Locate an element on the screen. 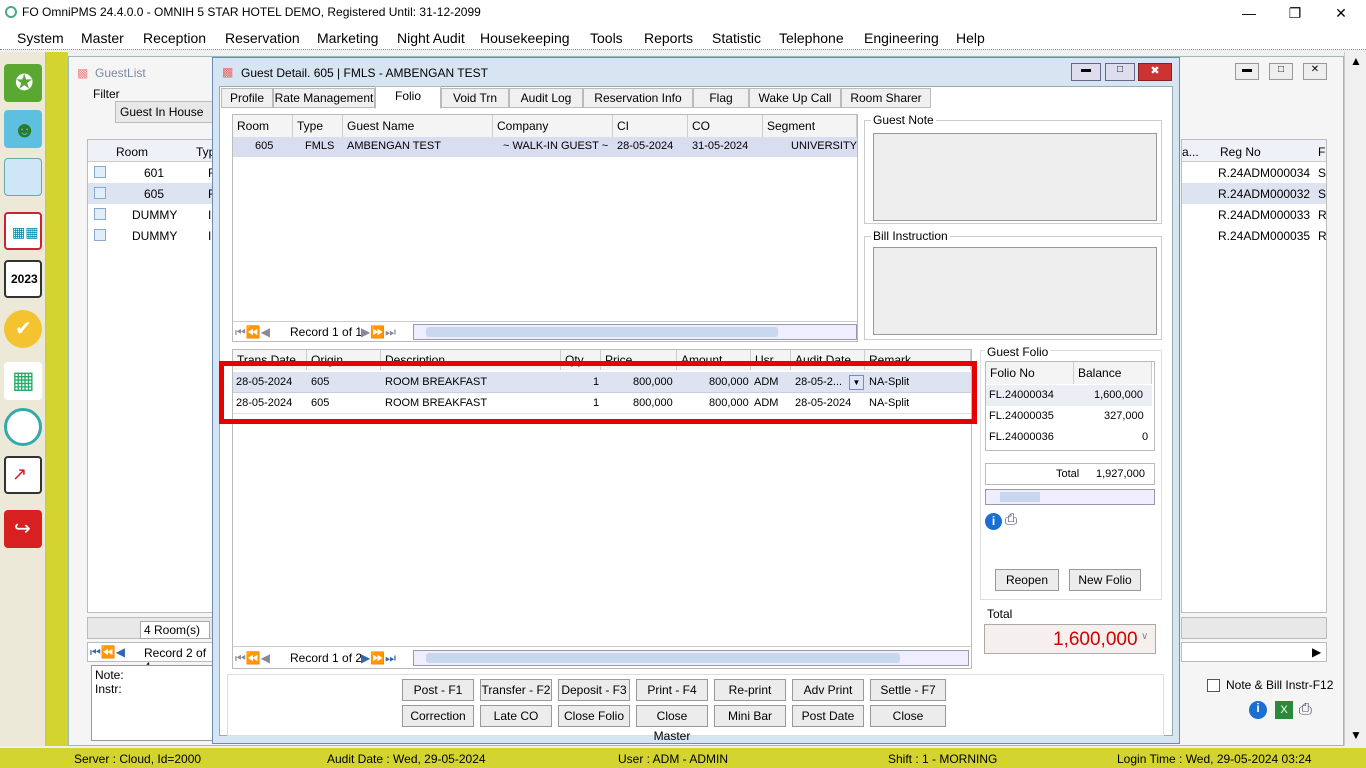 The image size is (1366, 768). excel-icon: X is located at coordinates (1284, 710).